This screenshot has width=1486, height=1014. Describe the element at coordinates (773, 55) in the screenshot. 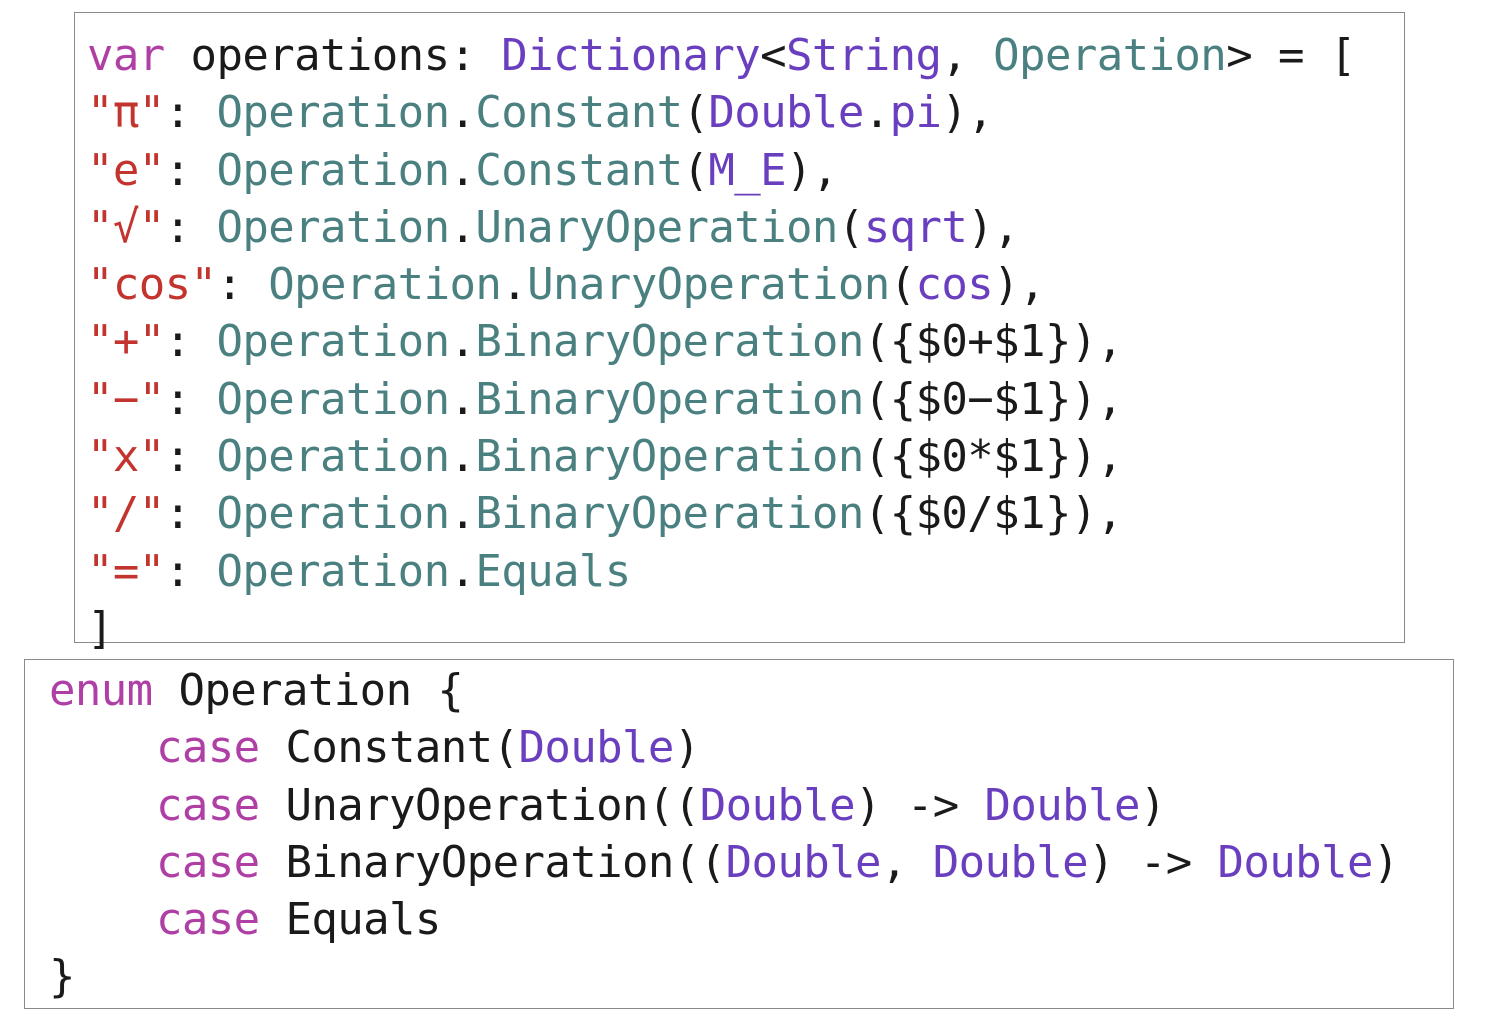

I see `code-token-plain: <` at that location.